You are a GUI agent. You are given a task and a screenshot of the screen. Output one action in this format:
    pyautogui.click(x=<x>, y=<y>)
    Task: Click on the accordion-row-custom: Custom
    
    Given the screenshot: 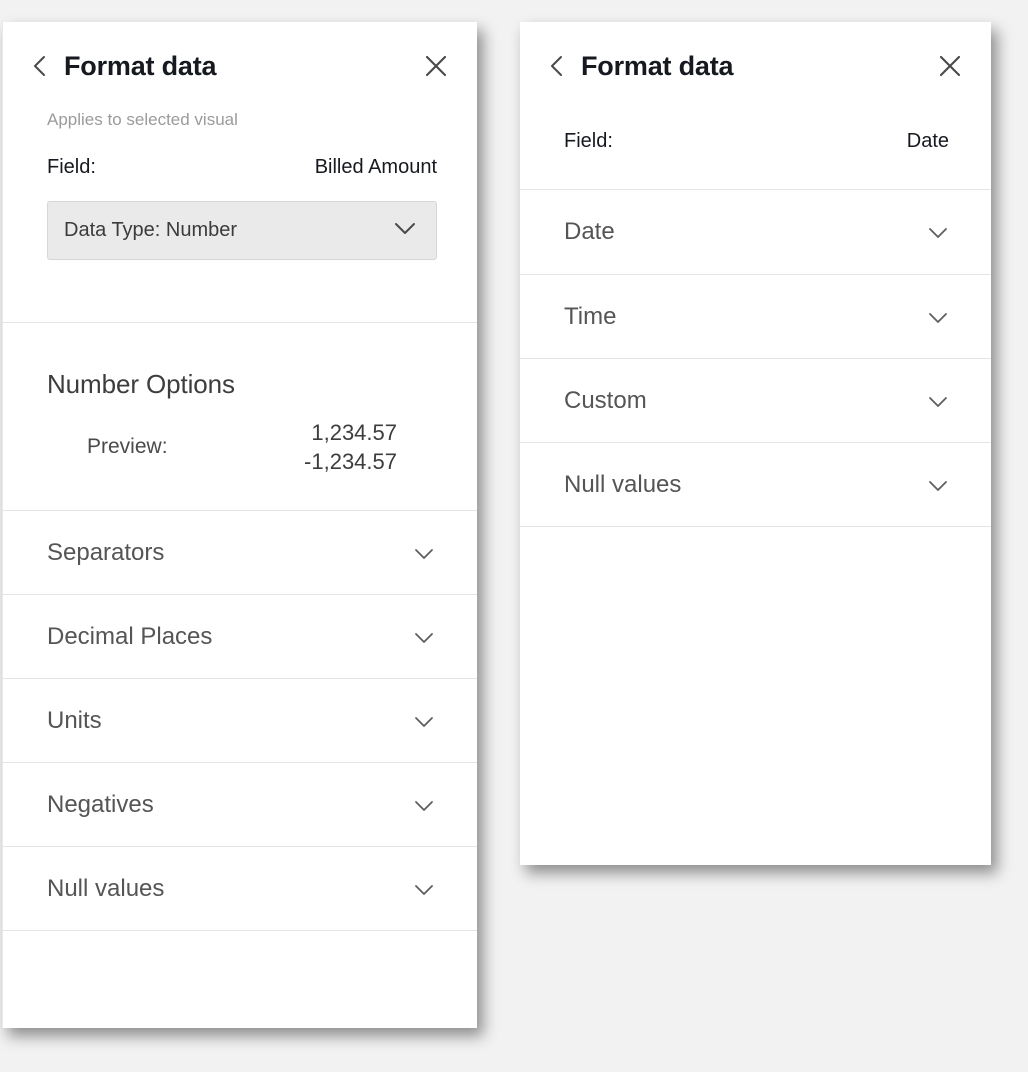 What is the action you would take?
    pyautogui.click(x=755, y=400)
    